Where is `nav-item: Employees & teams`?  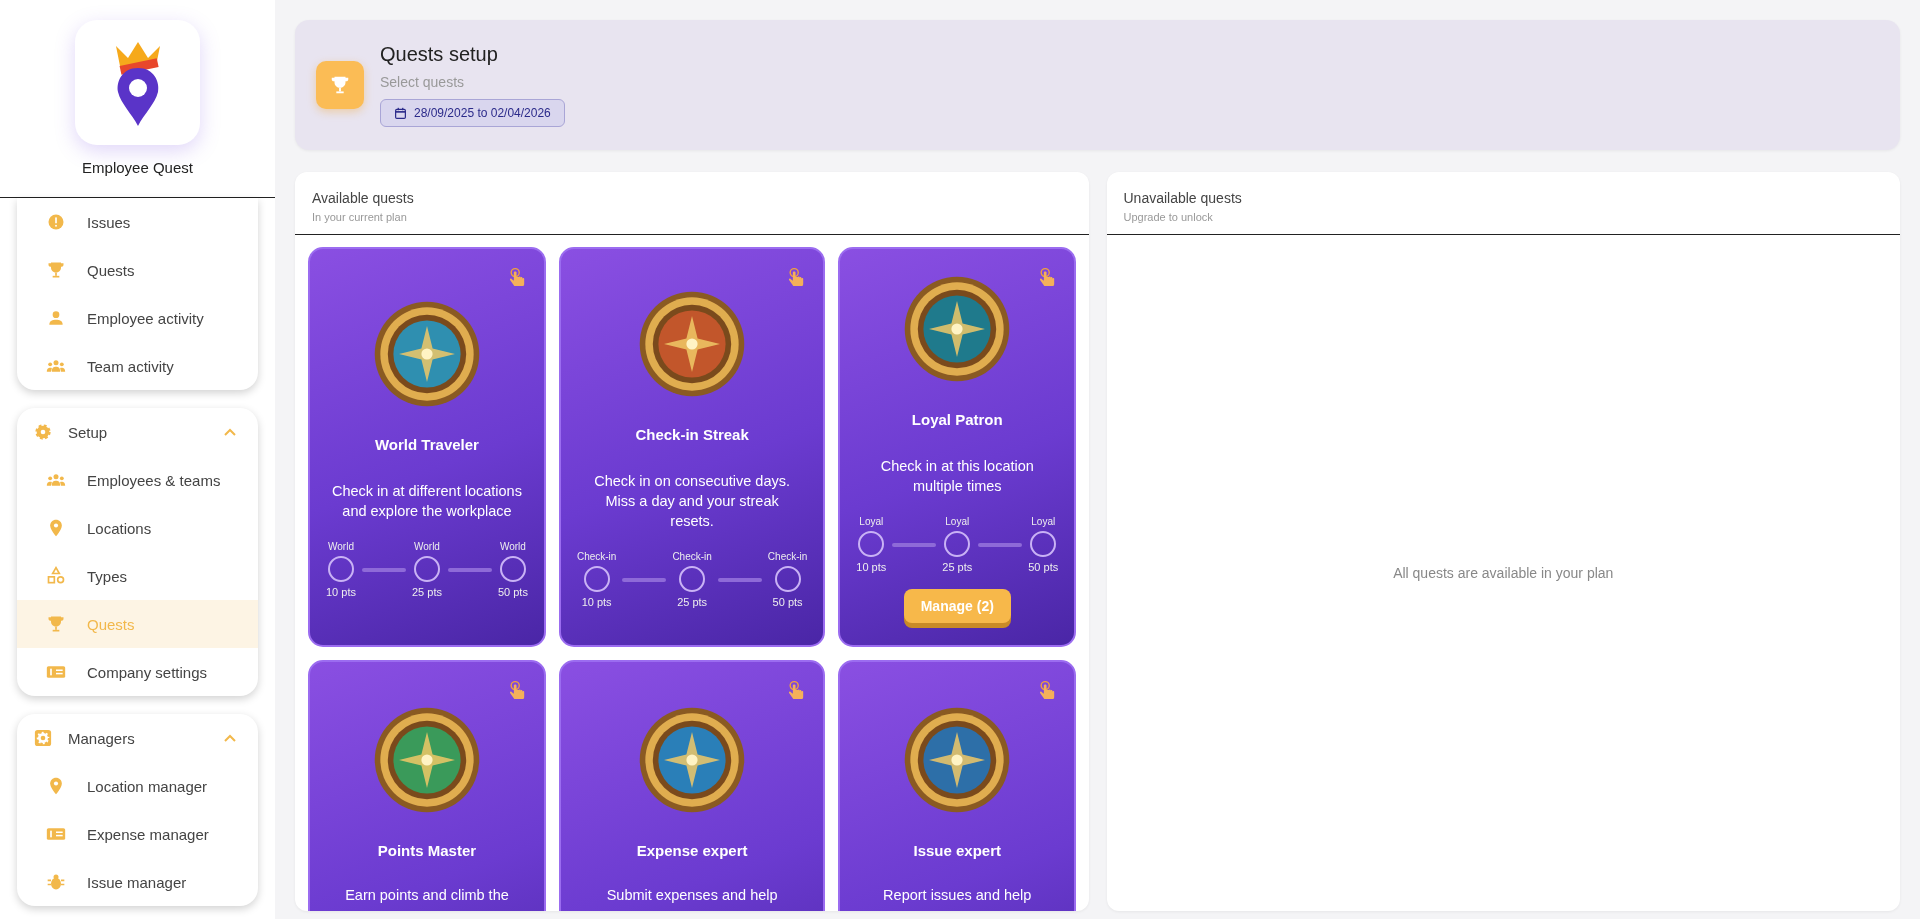
nav-item: Employees & teams is located at coordinates (137, 480).